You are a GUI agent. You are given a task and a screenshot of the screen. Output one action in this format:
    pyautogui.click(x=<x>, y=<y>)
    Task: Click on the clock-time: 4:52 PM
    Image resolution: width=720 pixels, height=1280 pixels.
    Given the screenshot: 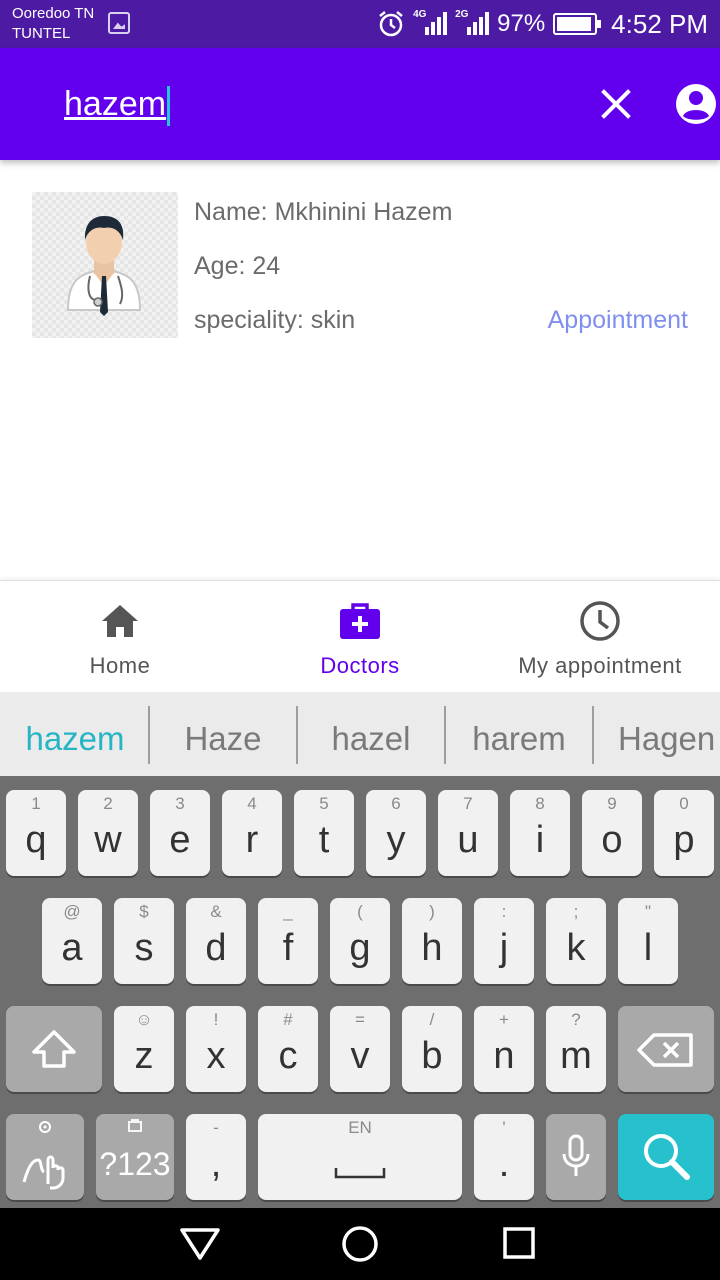 What is the action you would take?
    pyautogui.click(x=659, y=23)
    